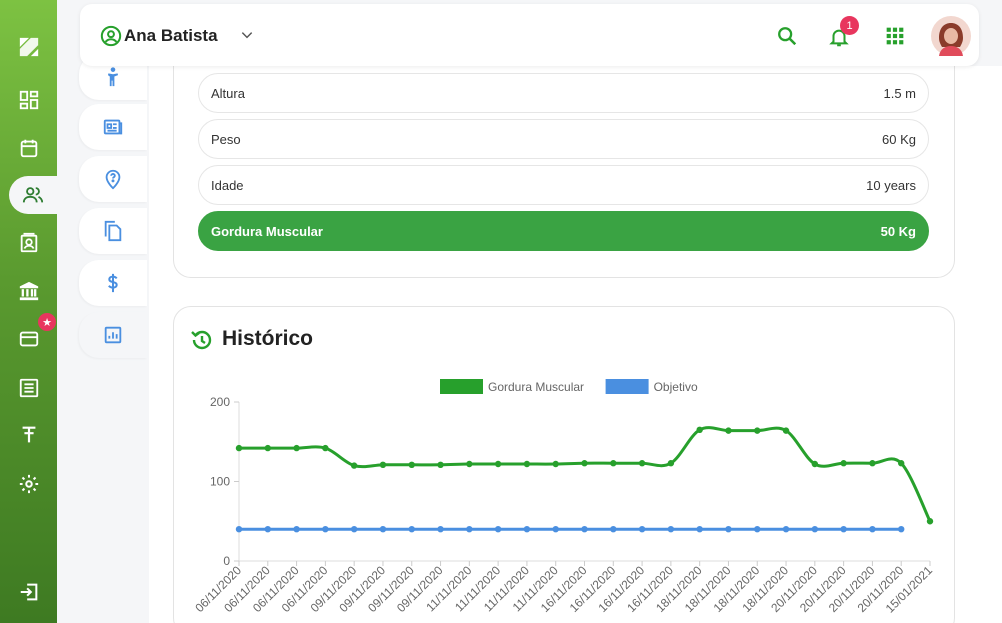 The image size is (1002, 623). What do you see at coordinates (676, 387) in the screenshot?
I see `legend-label: Objetivo` at bounding box center [676, 387].